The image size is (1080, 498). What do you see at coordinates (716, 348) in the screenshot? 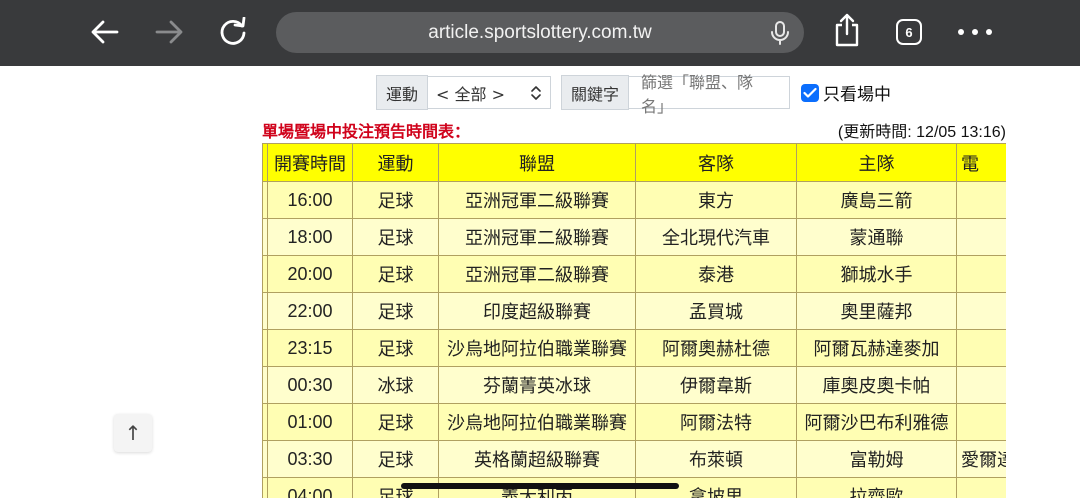
I see `cell-away-team: 阿爾奧赫杜德` at bounding box center [716, 348].